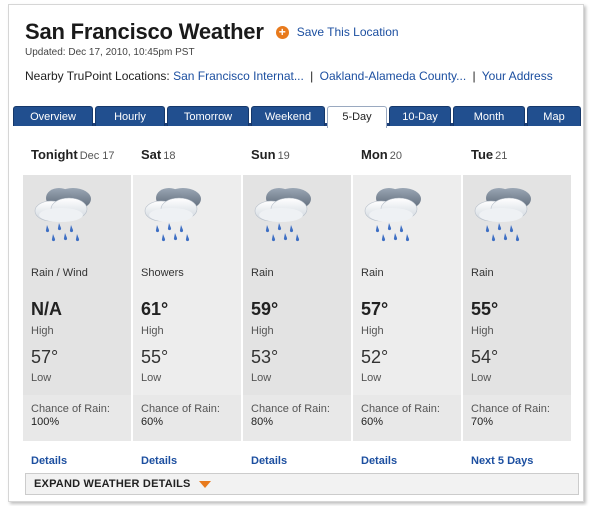  Describe the element at coordinates (45, 422) in the screenshot. I see `rain-chance-value: 100%` at that location.